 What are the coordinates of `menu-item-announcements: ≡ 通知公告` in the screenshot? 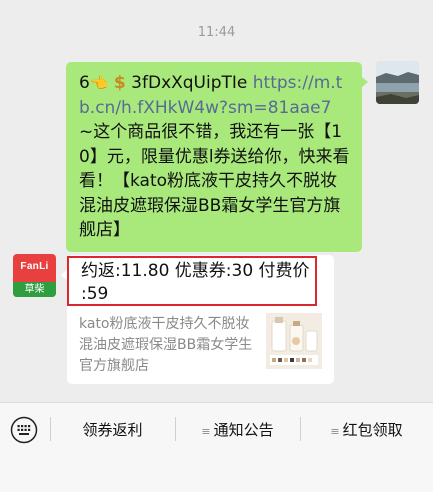 It's located at (237, 430).